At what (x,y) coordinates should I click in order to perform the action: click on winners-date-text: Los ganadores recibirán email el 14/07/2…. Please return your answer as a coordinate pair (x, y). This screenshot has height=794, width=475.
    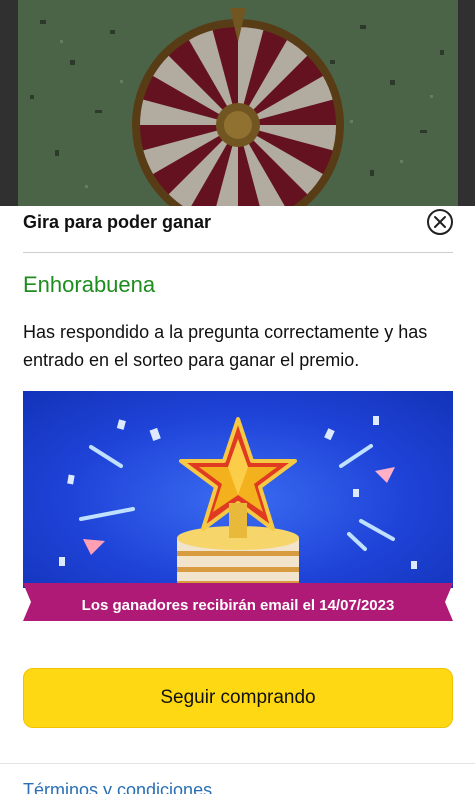
    Looking at the image, I should click on (238, 605).